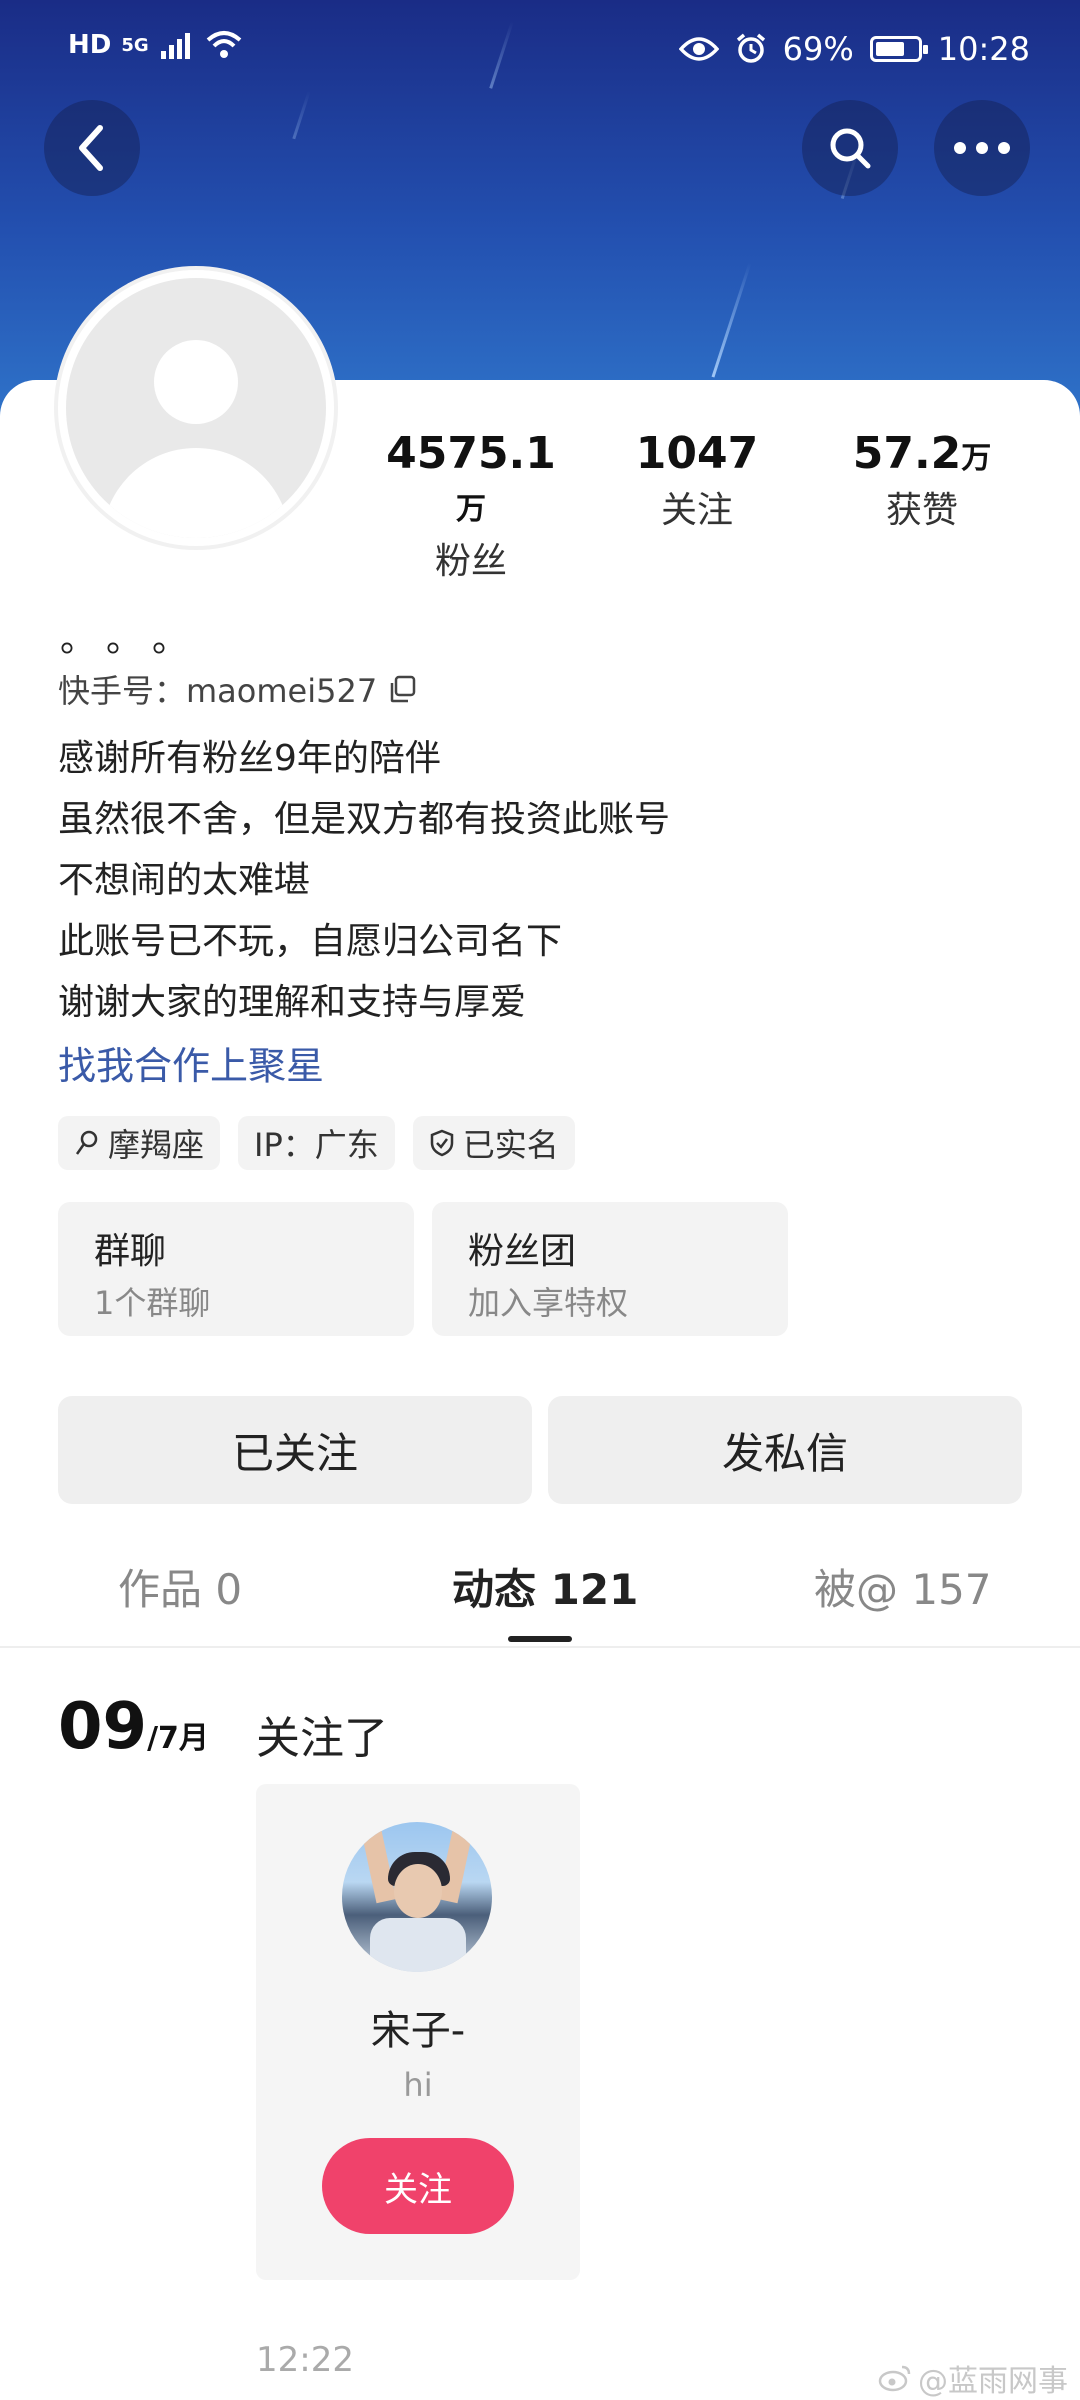 The height and width of the screenshot is (2400, 1080). Describe the element at coordinates (818, 49) in the screenshot. I see `battery-percent: 69%` at that location.